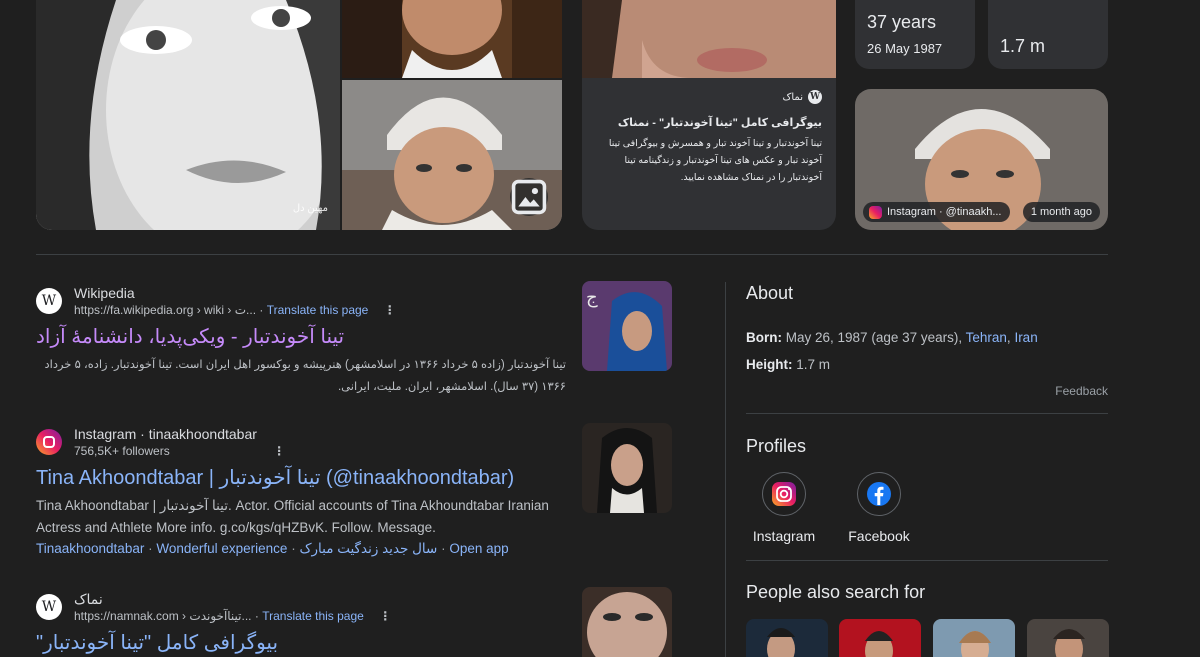  I want to click on followers-count: 756,5K+ followers, so click(122, 451).